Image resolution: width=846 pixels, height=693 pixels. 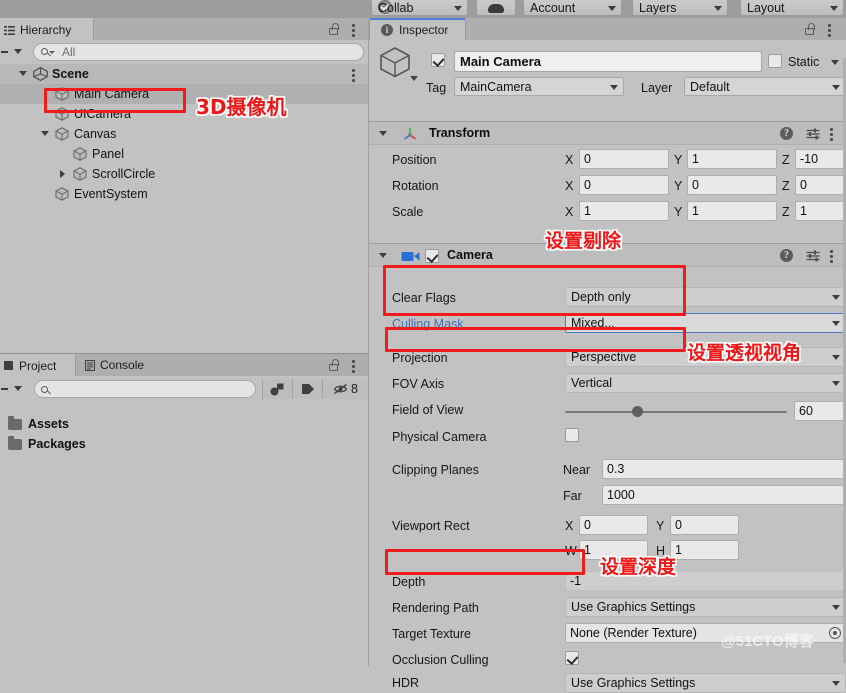 What do you see at coordinates (732, 185) in the screenshot?
I see `rotation-y-input: 0` at bounding box center [732, 185].